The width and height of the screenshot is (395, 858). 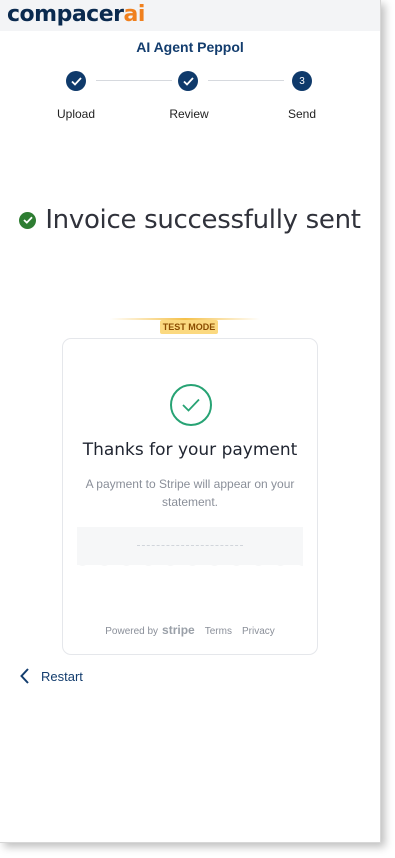 I want to click on success-check-icon, so click(x=28, y=220).